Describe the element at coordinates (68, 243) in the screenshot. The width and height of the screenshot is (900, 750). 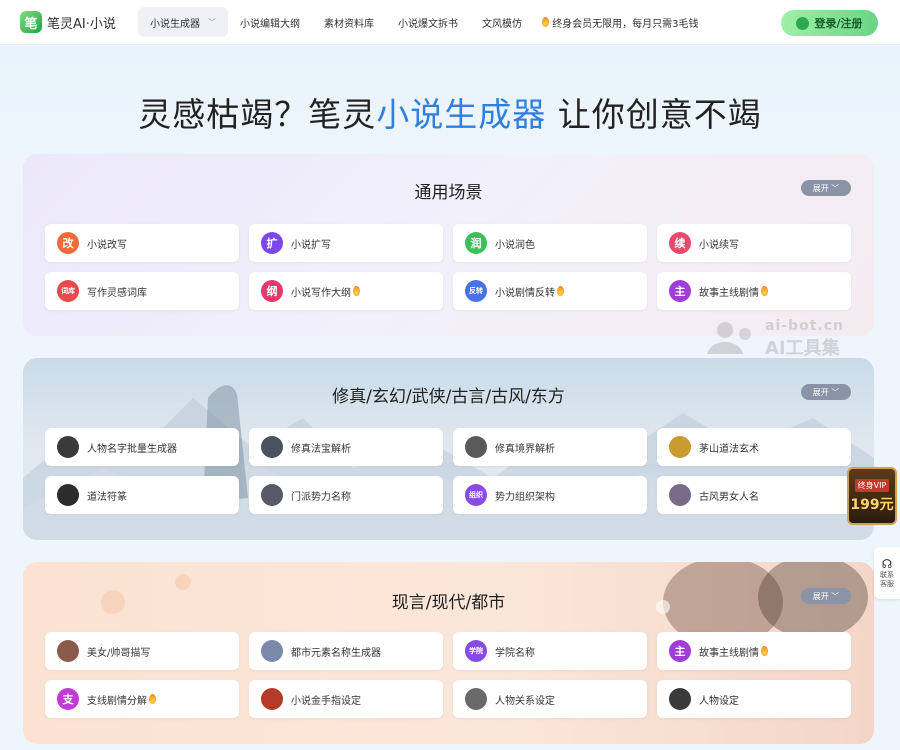
I see `tool-icon: 改` at that location.